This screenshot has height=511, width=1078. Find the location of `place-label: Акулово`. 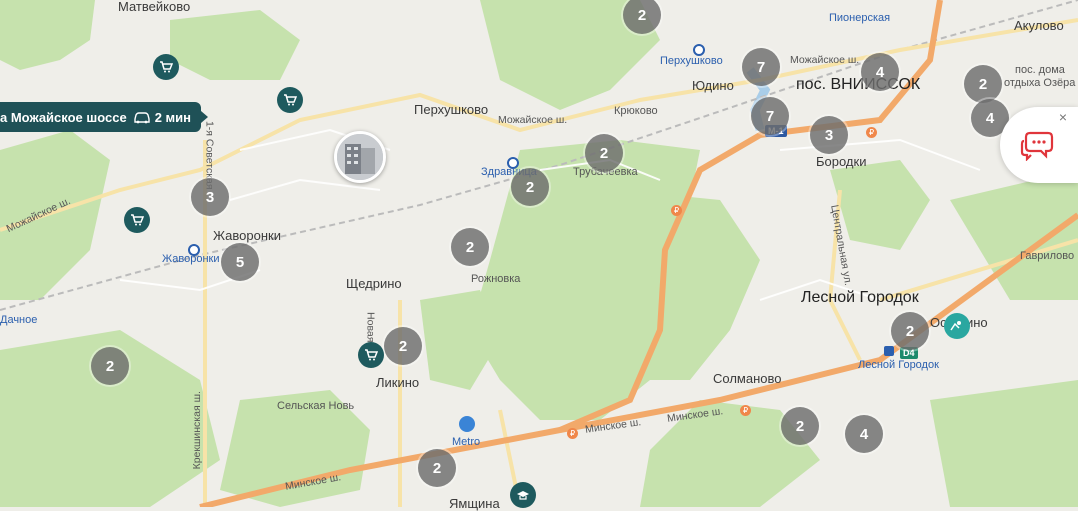

place-label: Акулово is located at coordinates (1039, 25).